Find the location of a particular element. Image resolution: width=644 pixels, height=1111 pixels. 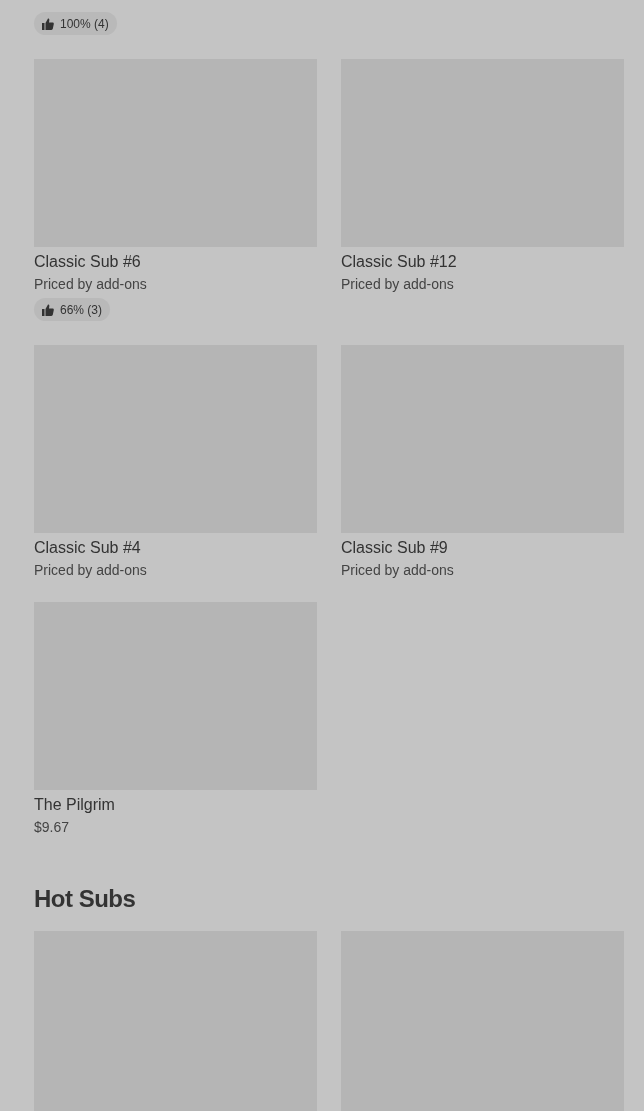

item-name: Classic Sub #6 is located at coordinates (88, 262).